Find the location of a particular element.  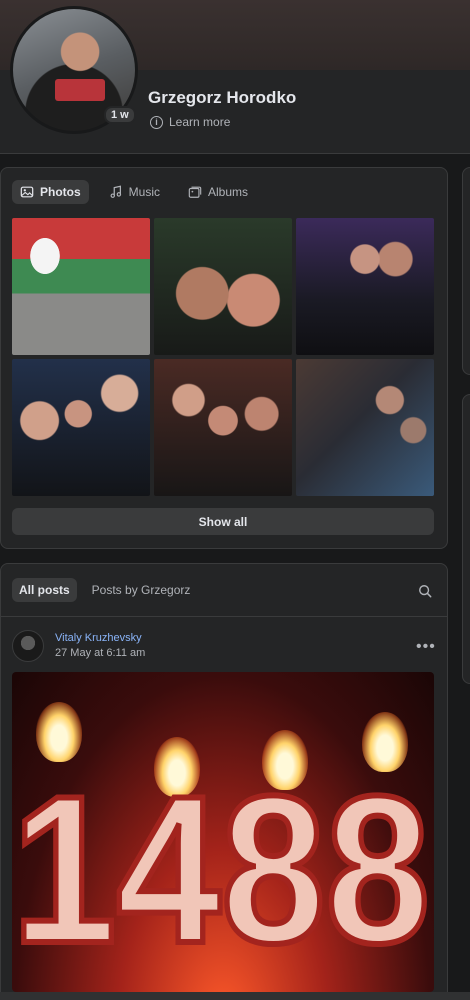

learn-more-link: i Learn more is located at coordinates (190, 122).